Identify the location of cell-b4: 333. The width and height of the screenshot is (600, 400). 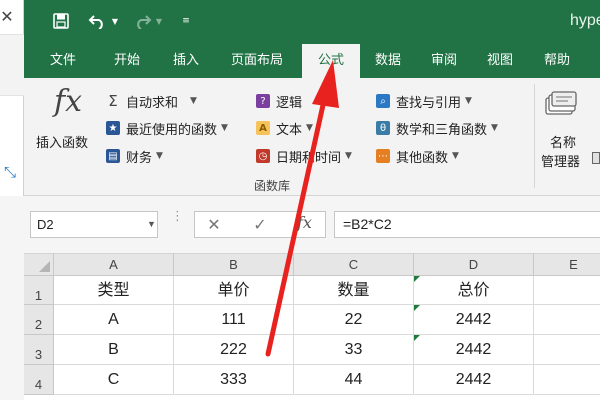
(234, 380).